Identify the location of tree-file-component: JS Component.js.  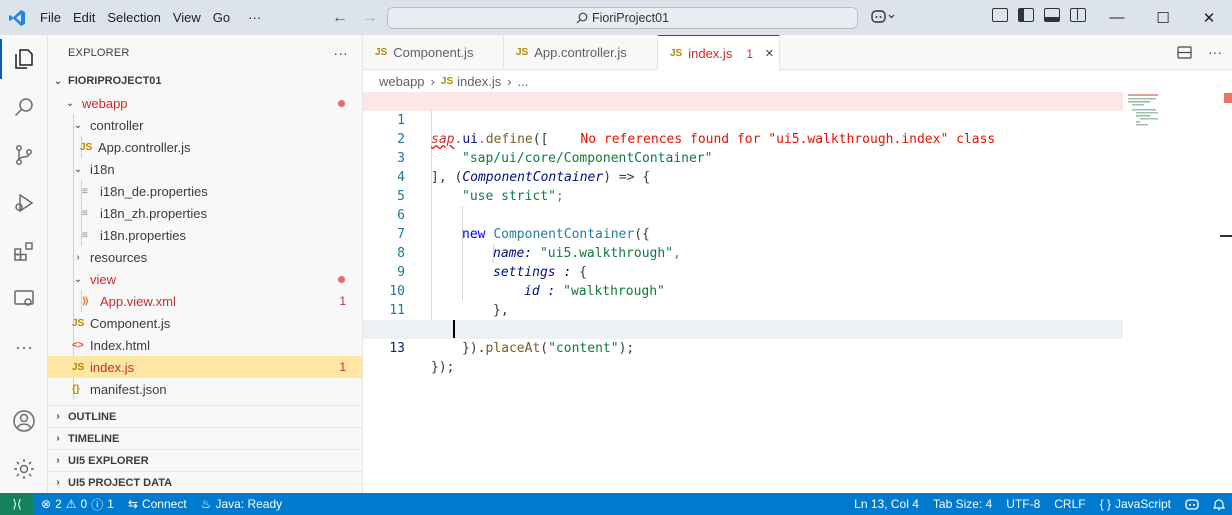
(205, 323).